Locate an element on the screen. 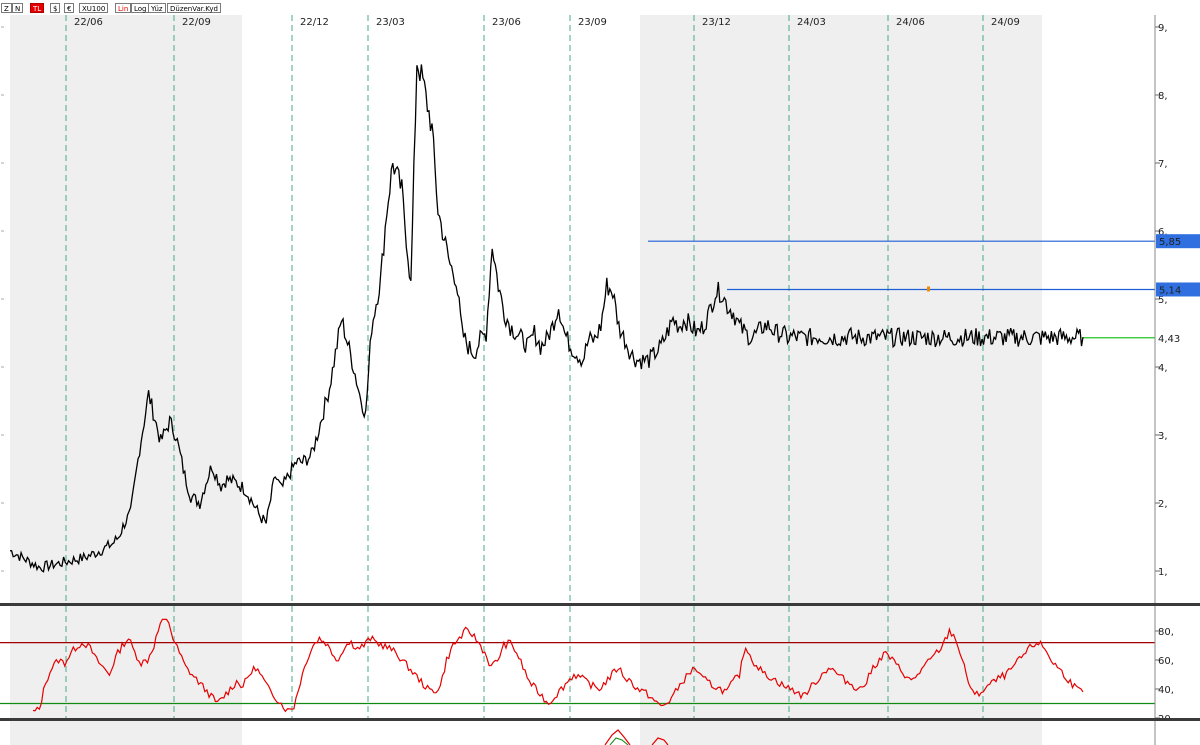 The image size is (1200, 745). x-tick-label: 23/06 is located at coordinates (506, 22).